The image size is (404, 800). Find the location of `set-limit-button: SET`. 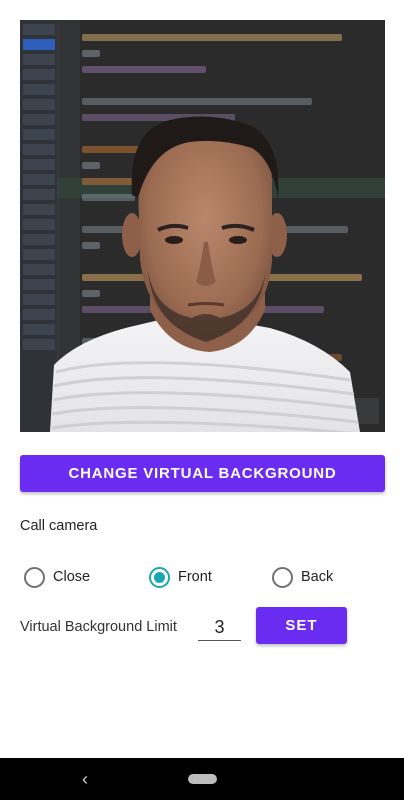

set-limit-button: SET is located at coordinates (301, 625).